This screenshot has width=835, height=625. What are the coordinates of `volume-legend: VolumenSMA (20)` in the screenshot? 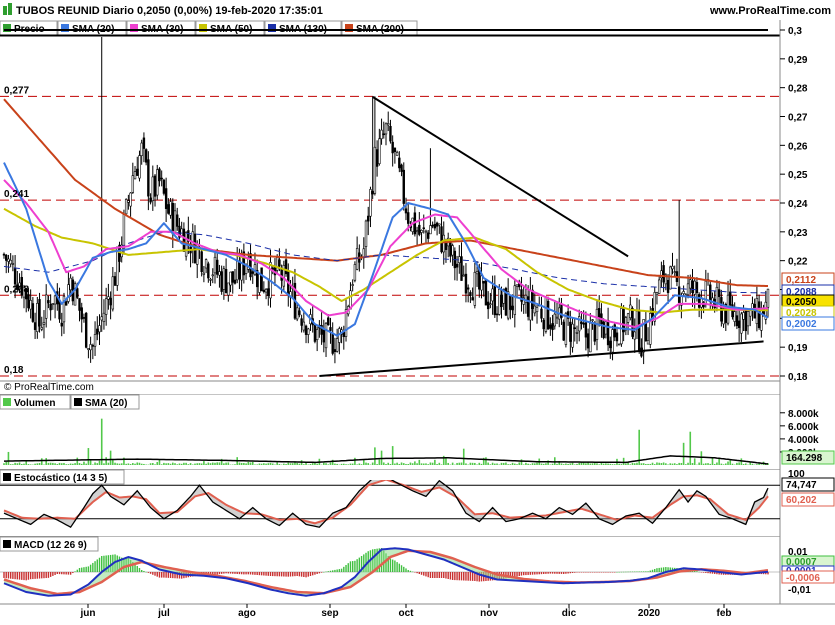 It's located at (69, 402).